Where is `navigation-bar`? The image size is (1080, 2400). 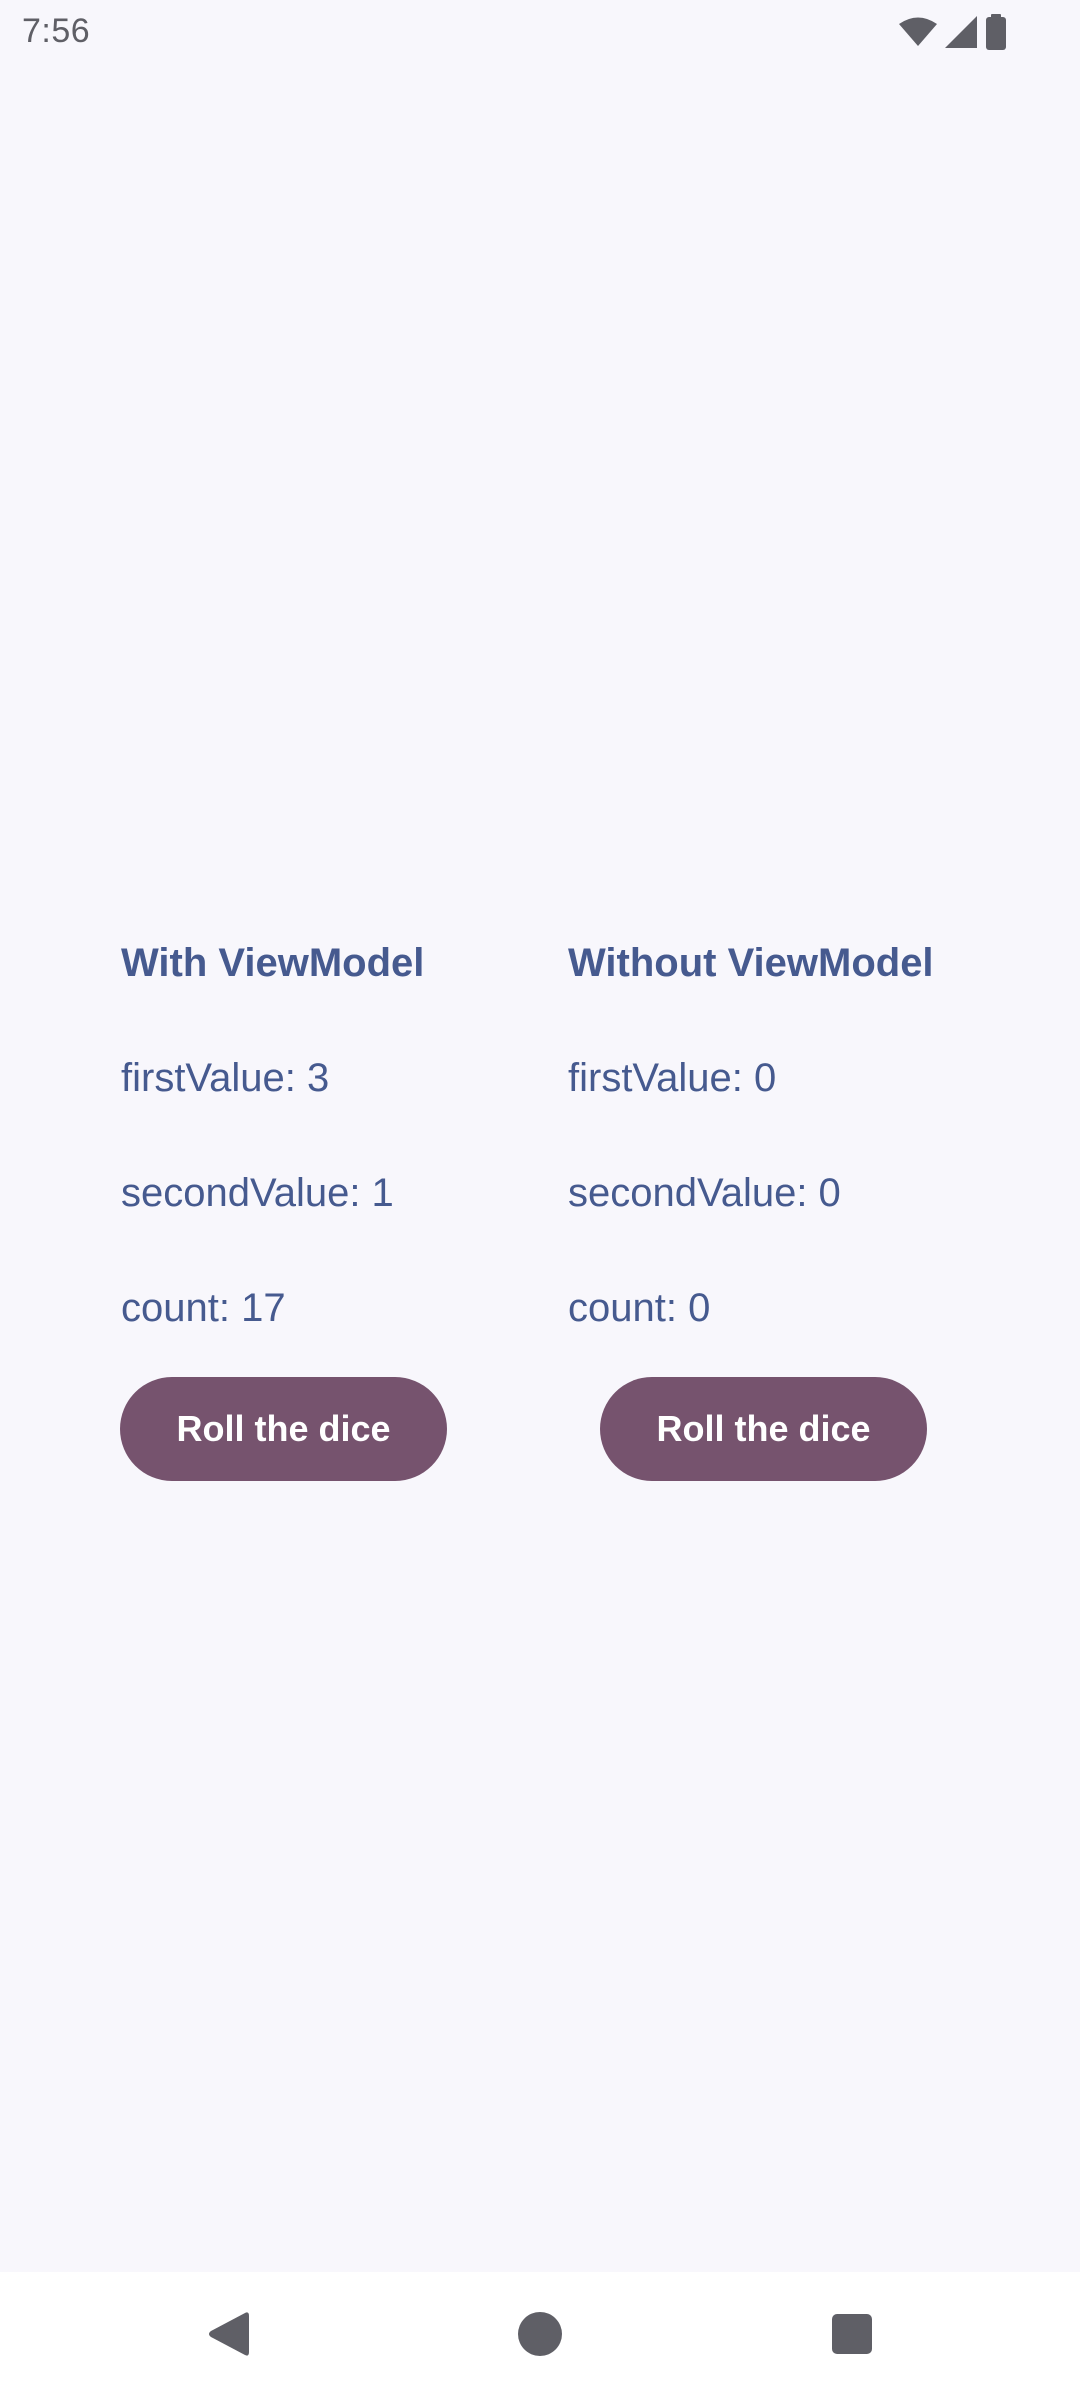 navigation-bar is located at coordinates (540, 2336).